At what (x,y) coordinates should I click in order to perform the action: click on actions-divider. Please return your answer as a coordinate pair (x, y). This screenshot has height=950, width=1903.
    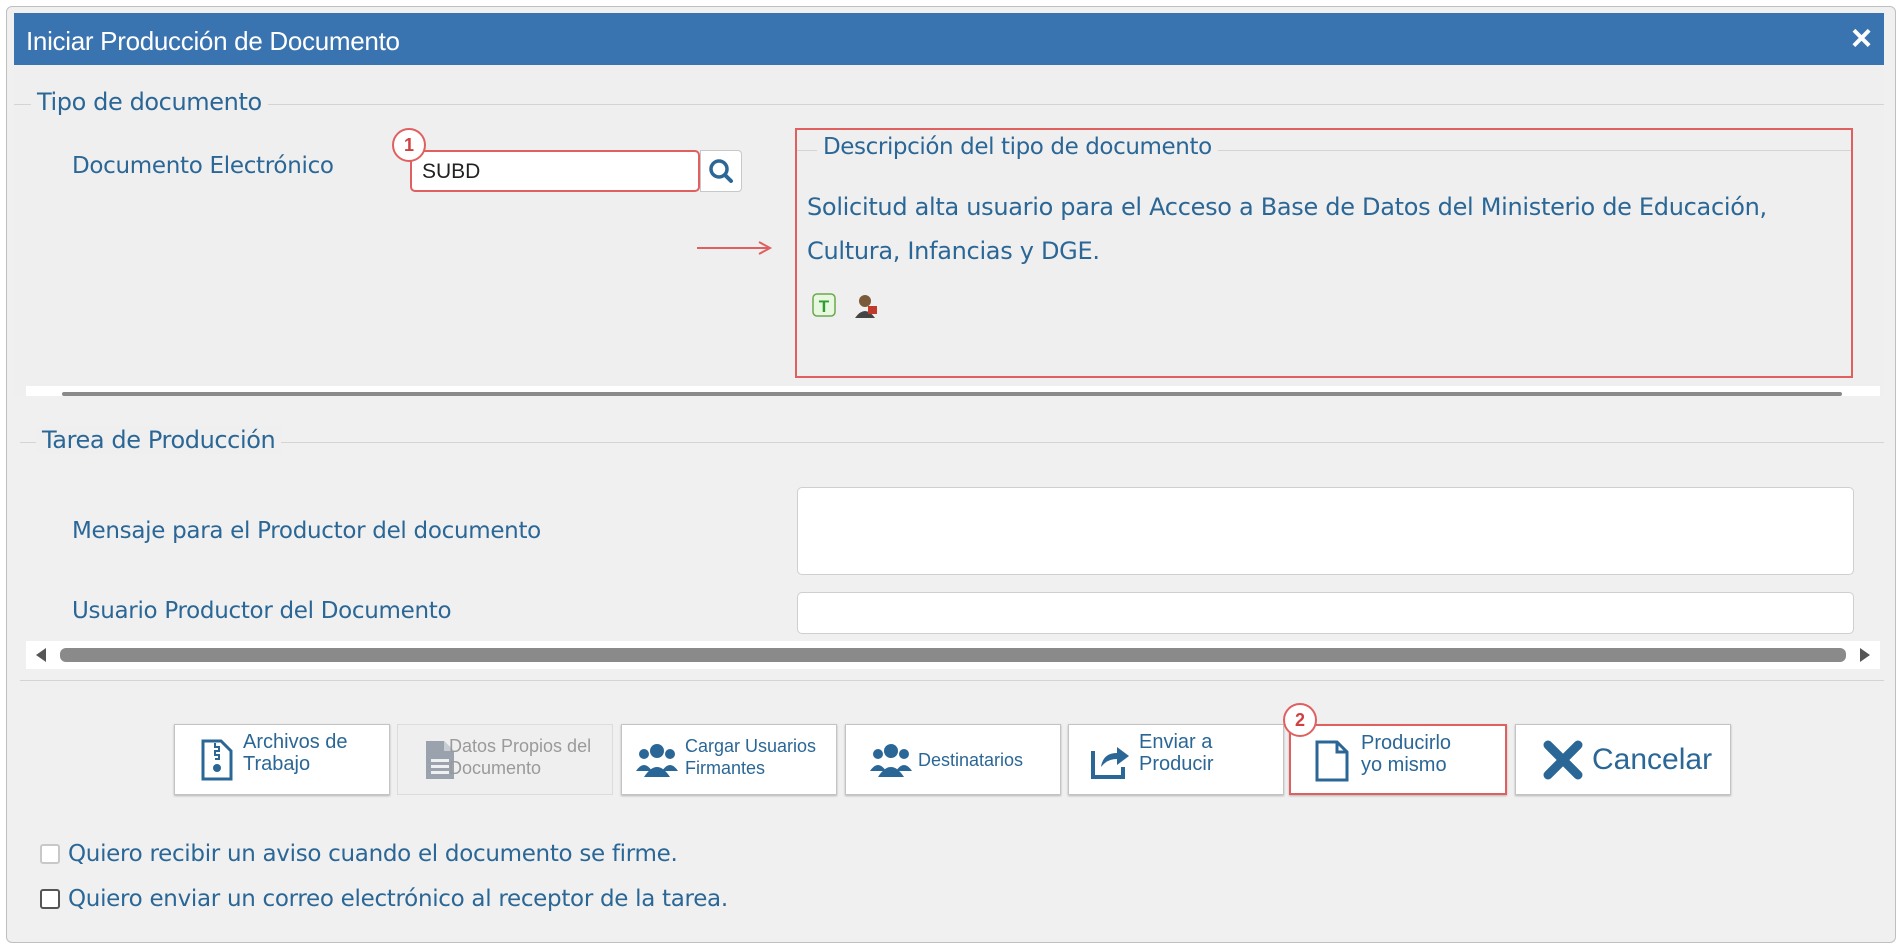
    Looking at the image, I should click on (952, 680).